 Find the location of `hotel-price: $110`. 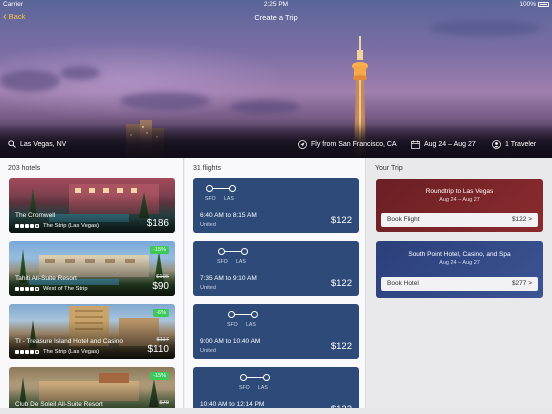

hotel-price: $110 is located at coordinates (158, 349).